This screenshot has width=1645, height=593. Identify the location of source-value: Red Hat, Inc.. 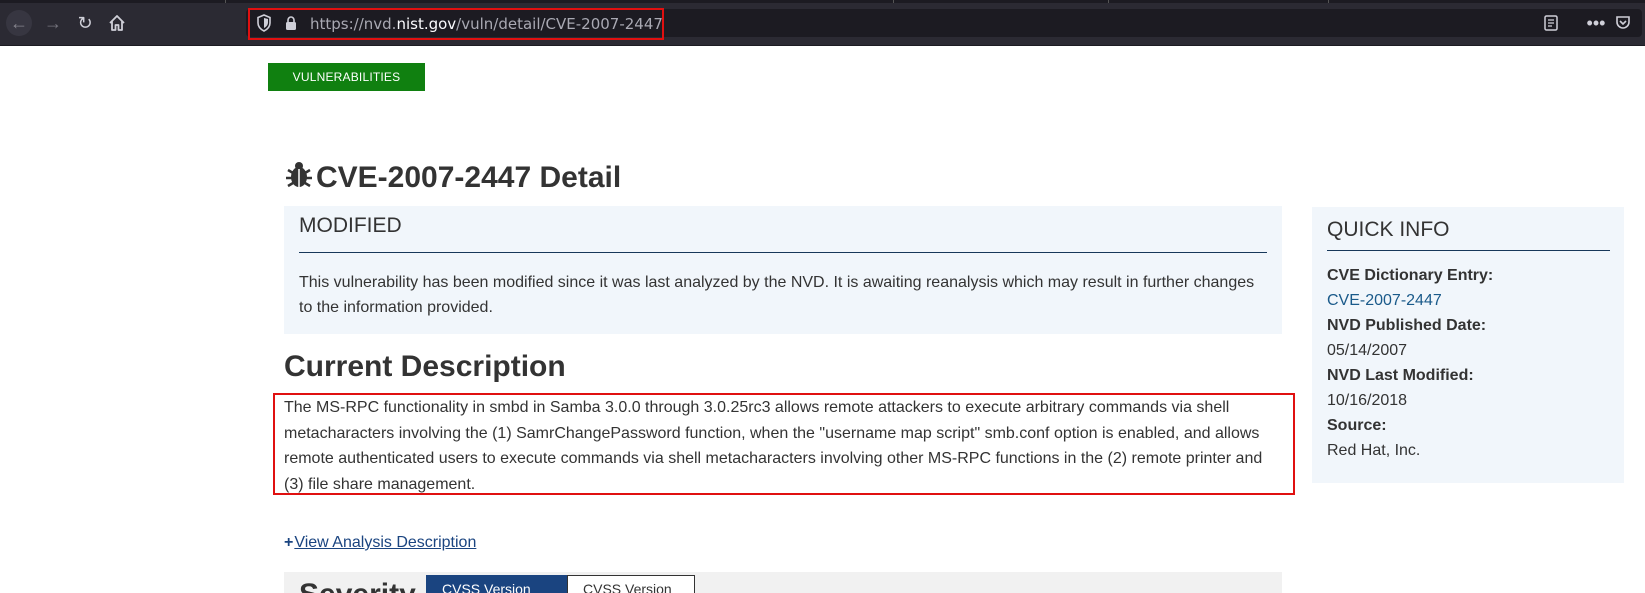
(1374, 450).